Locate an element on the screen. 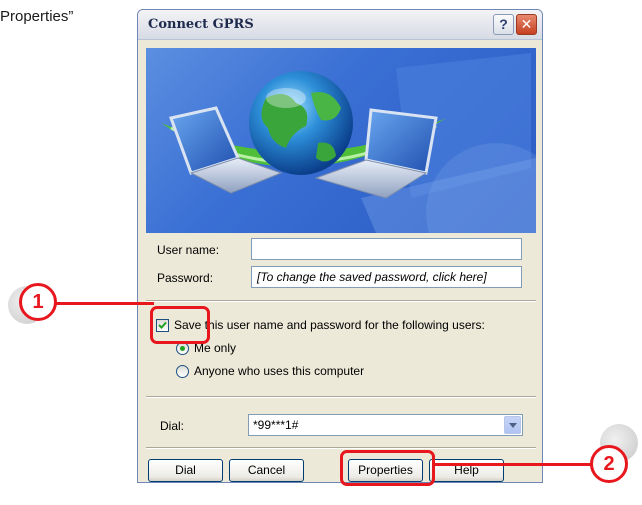 The height and width of the screenshot is (505, 642). callout-2-badge: 2 is located at coordinates (609, 464).